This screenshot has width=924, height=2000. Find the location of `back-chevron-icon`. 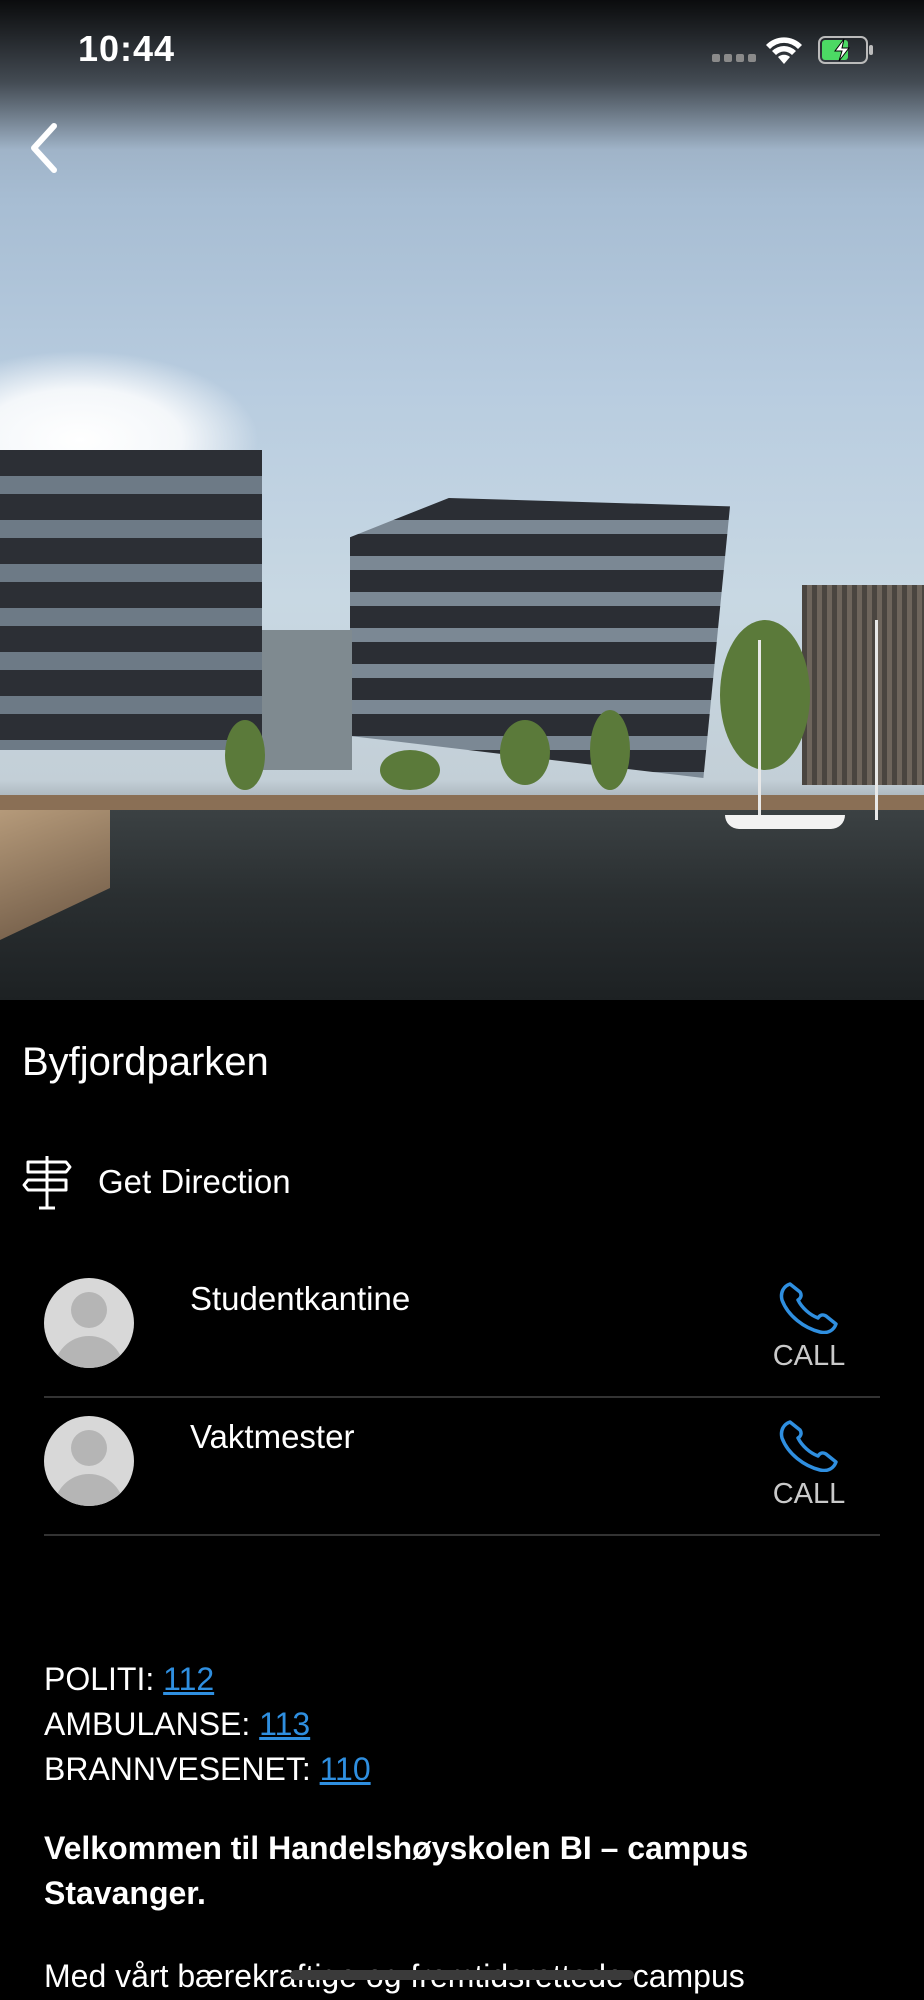

back-chevron-icon is located at coordinates (45, 148).